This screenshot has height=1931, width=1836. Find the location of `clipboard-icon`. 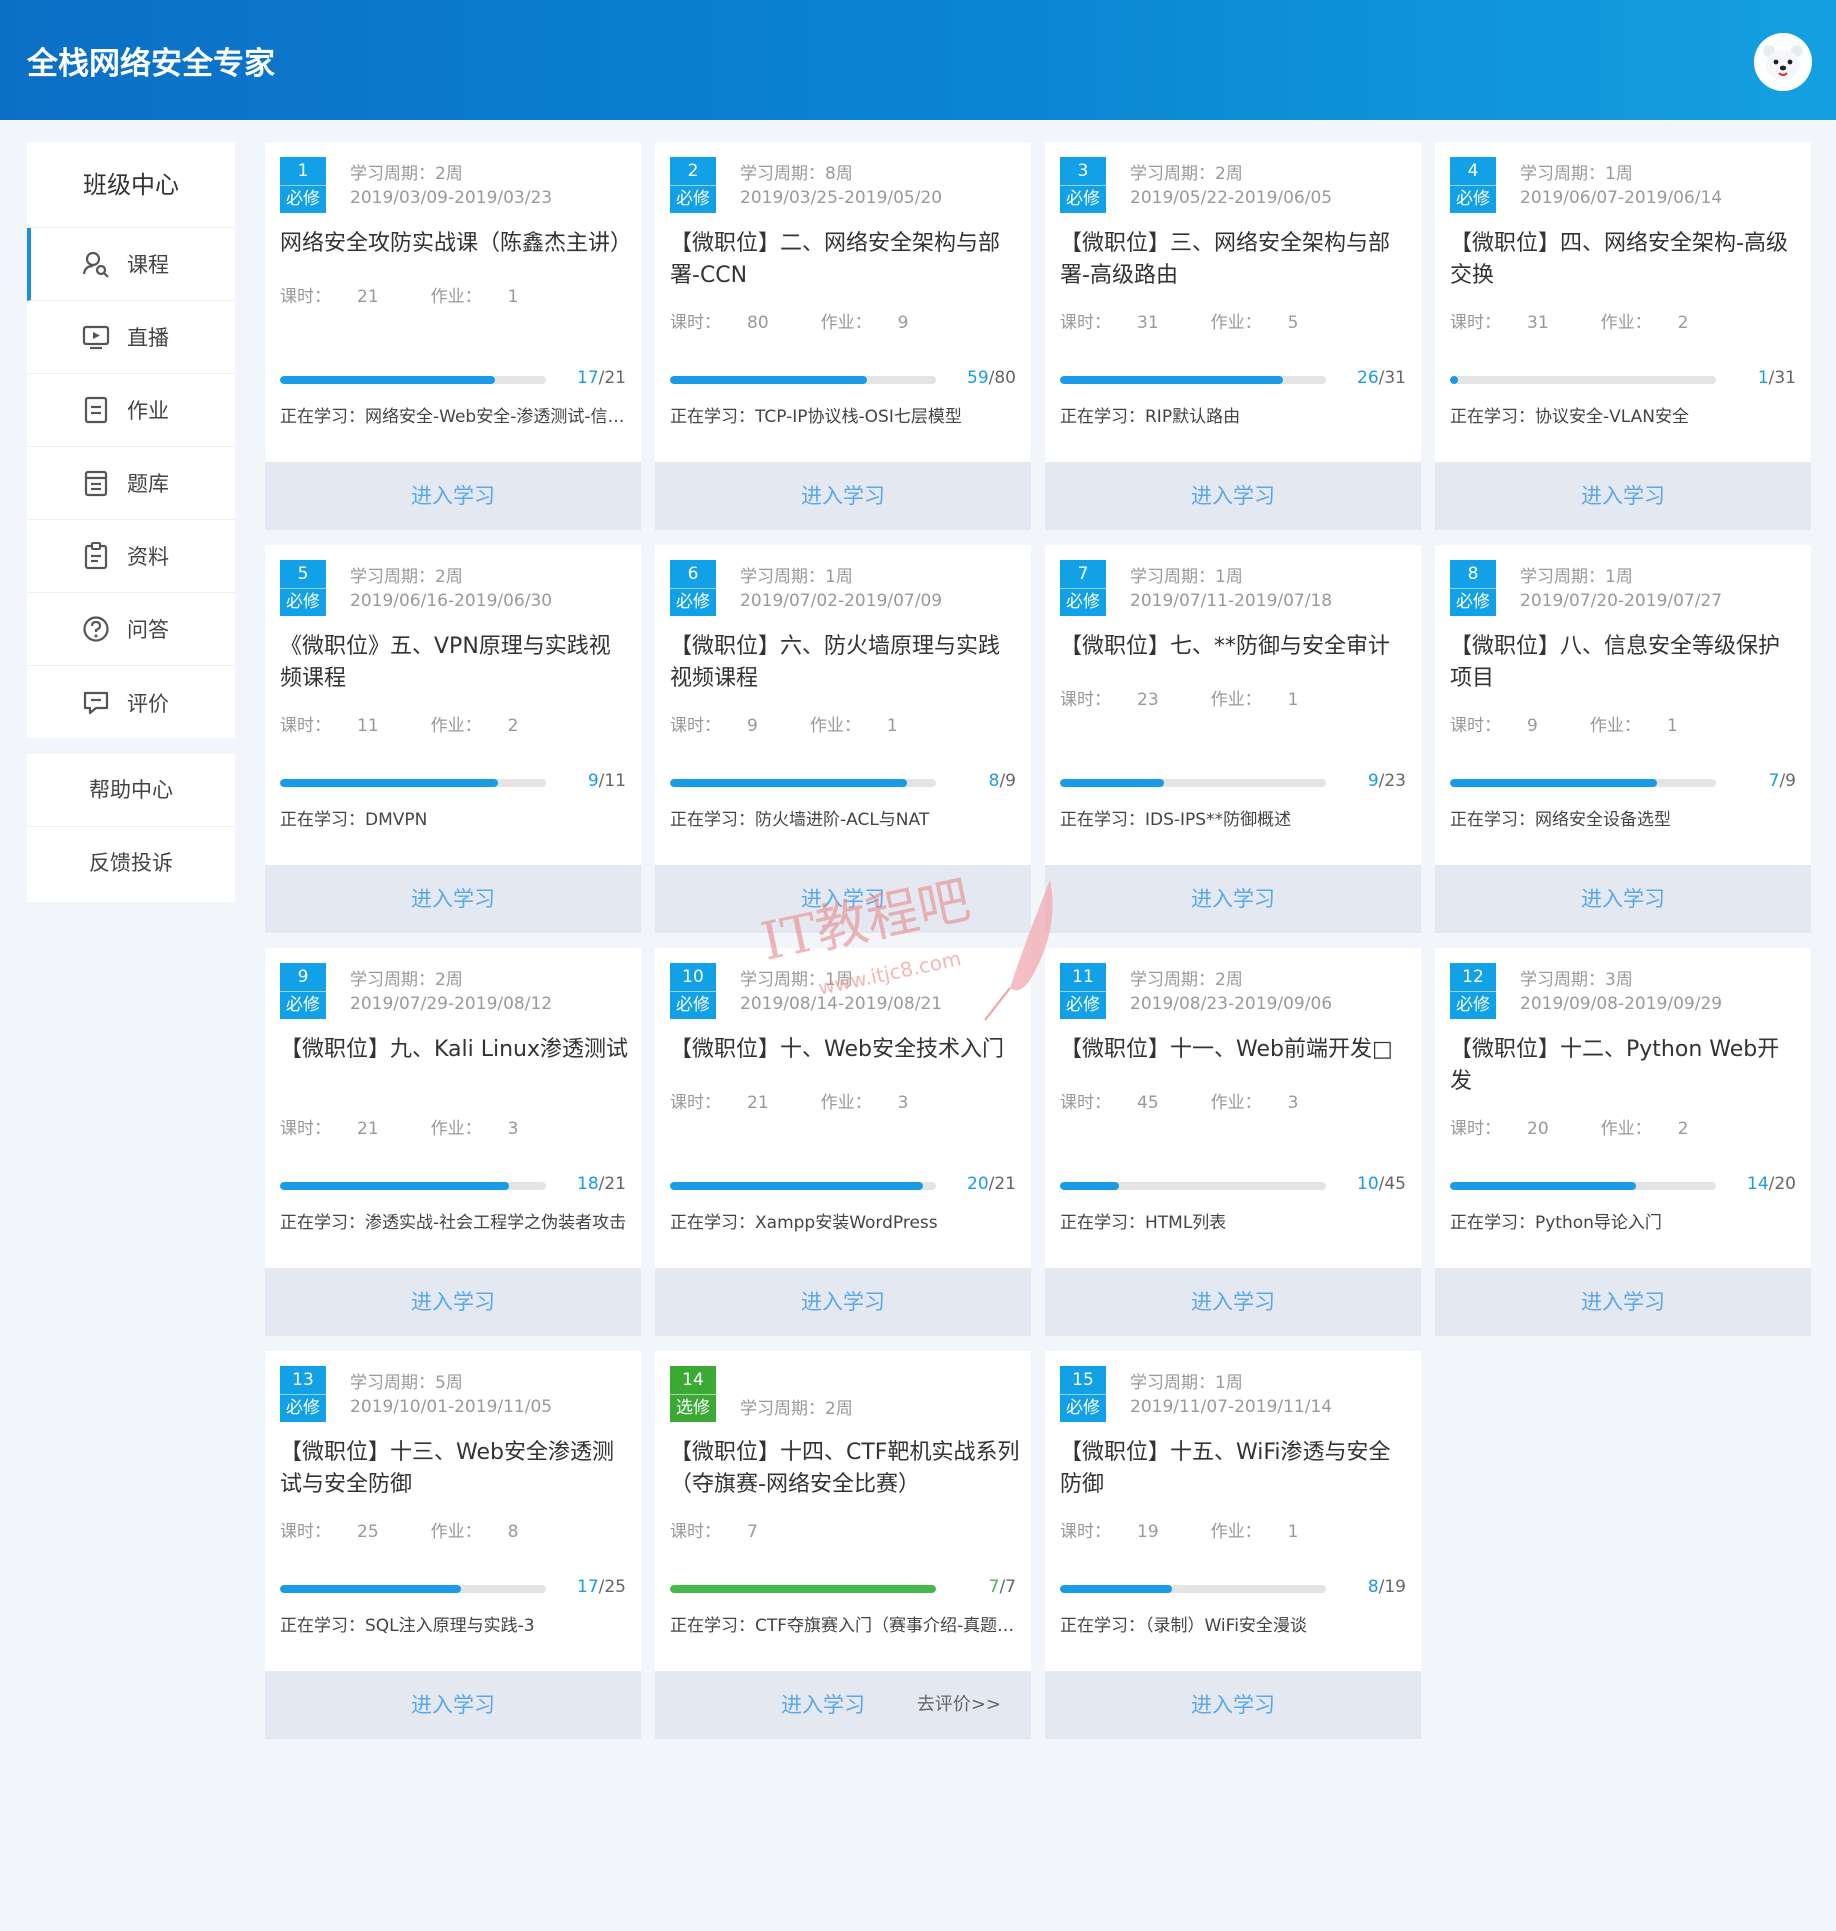

clipboard-icon is located at coordinates (96, 556).